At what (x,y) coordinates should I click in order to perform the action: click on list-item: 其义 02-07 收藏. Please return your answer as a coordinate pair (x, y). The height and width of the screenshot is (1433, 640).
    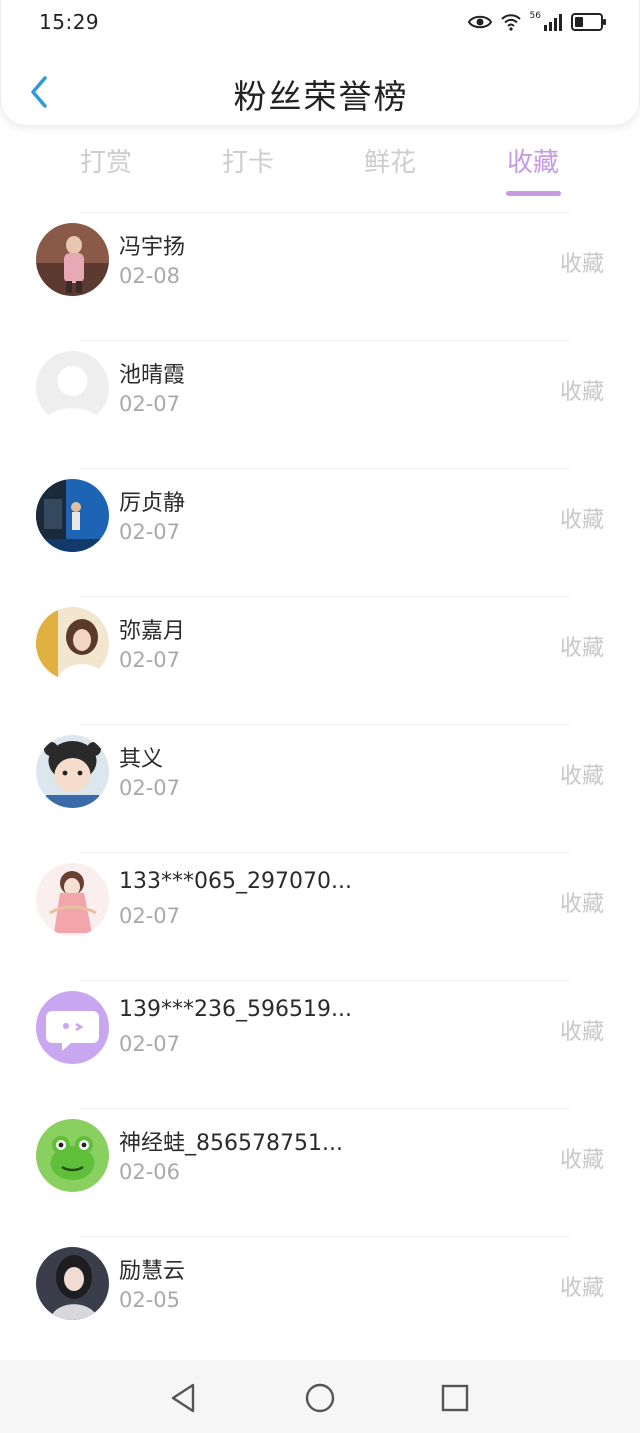
    Looking at the image, I should click on (320, 788).